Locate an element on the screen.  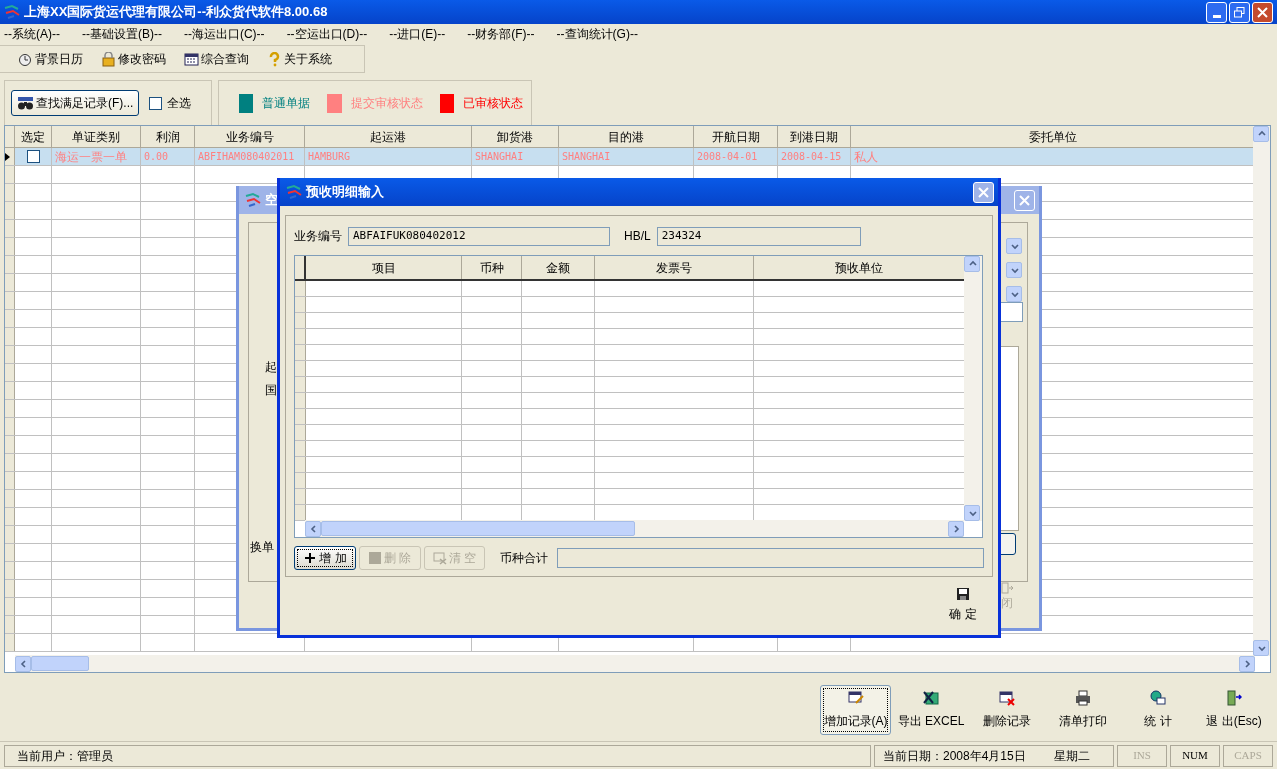
toolbar-button: 关于系统 is located at coordinates (299, 59).